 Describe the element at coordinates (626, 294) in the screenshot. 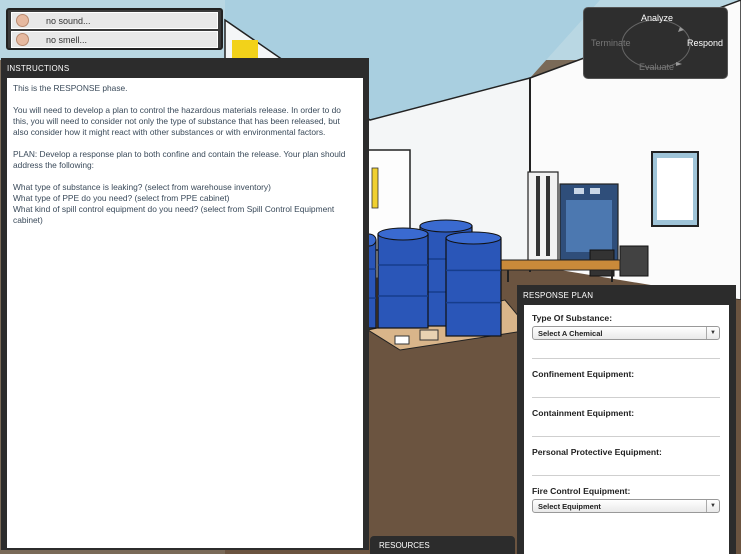

I see `response-plan-header: RESPONSE PLAN` at that location.